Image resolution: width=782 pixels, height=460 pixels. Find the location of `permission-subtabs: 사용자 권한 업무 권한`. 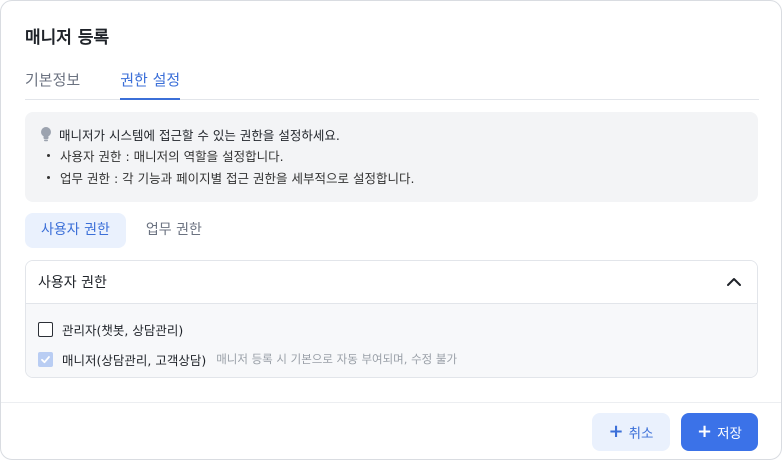

permission-subtabs: 사용자 권한 업무 권한 is located at coordinates (123, 230).